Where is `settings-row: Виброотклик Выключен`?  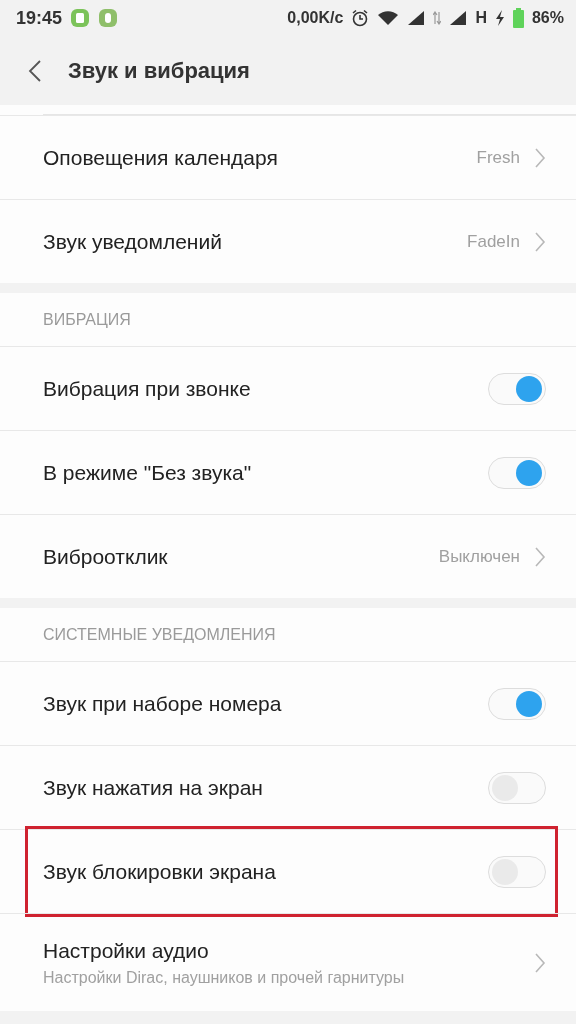
settings-row: Виброотклик Выключен is located at coordinates (288, 556).